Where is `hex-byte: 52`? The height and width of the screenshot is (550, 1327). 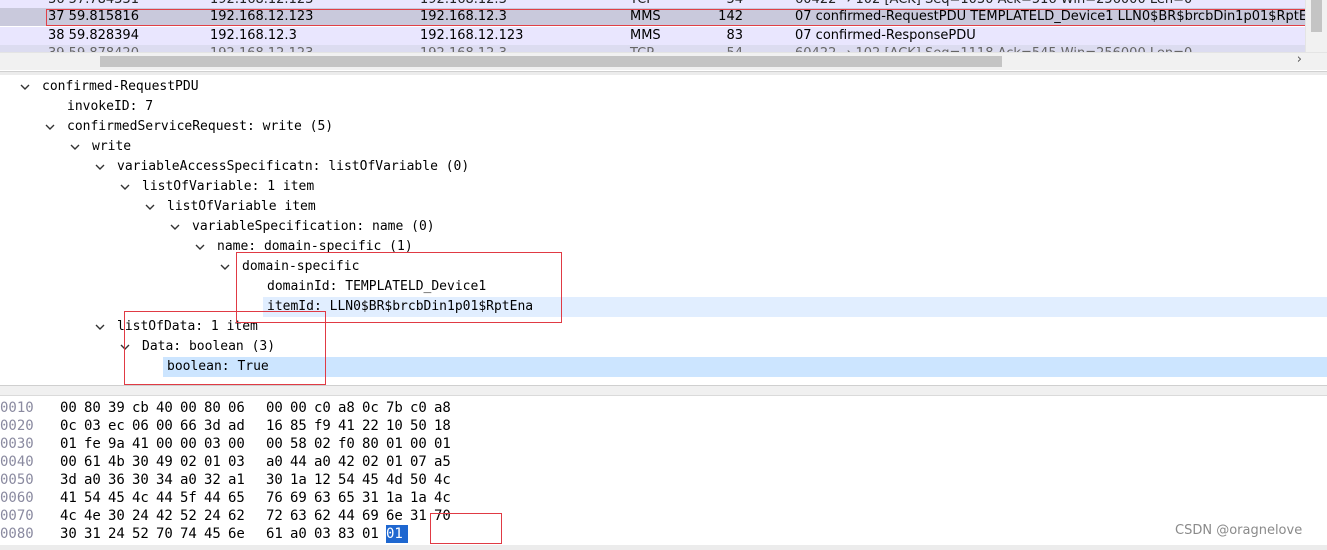
hex-byte: 52 is located at coordinates (191, 516).